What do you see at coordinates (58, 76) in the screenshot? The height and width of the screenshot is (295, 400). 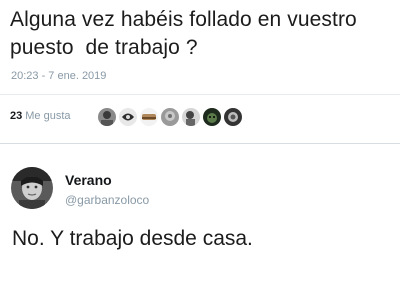 I see `tweet-timestamp: 20:23 - 7 ene. 2019` at bounding box center [58, 76].